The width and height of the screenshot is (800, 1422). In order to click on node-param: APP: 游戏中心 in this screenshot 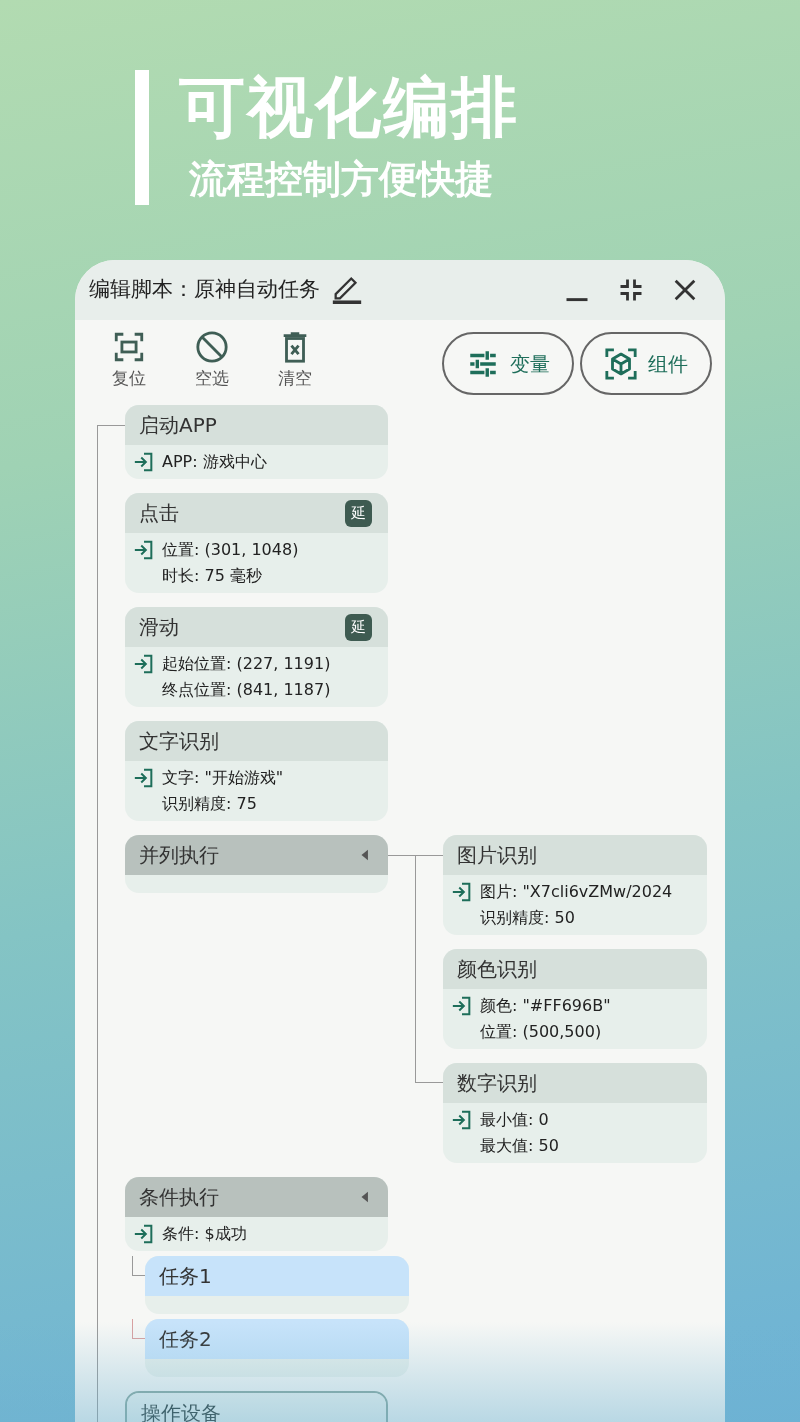, I will do `click(214, 462)`.